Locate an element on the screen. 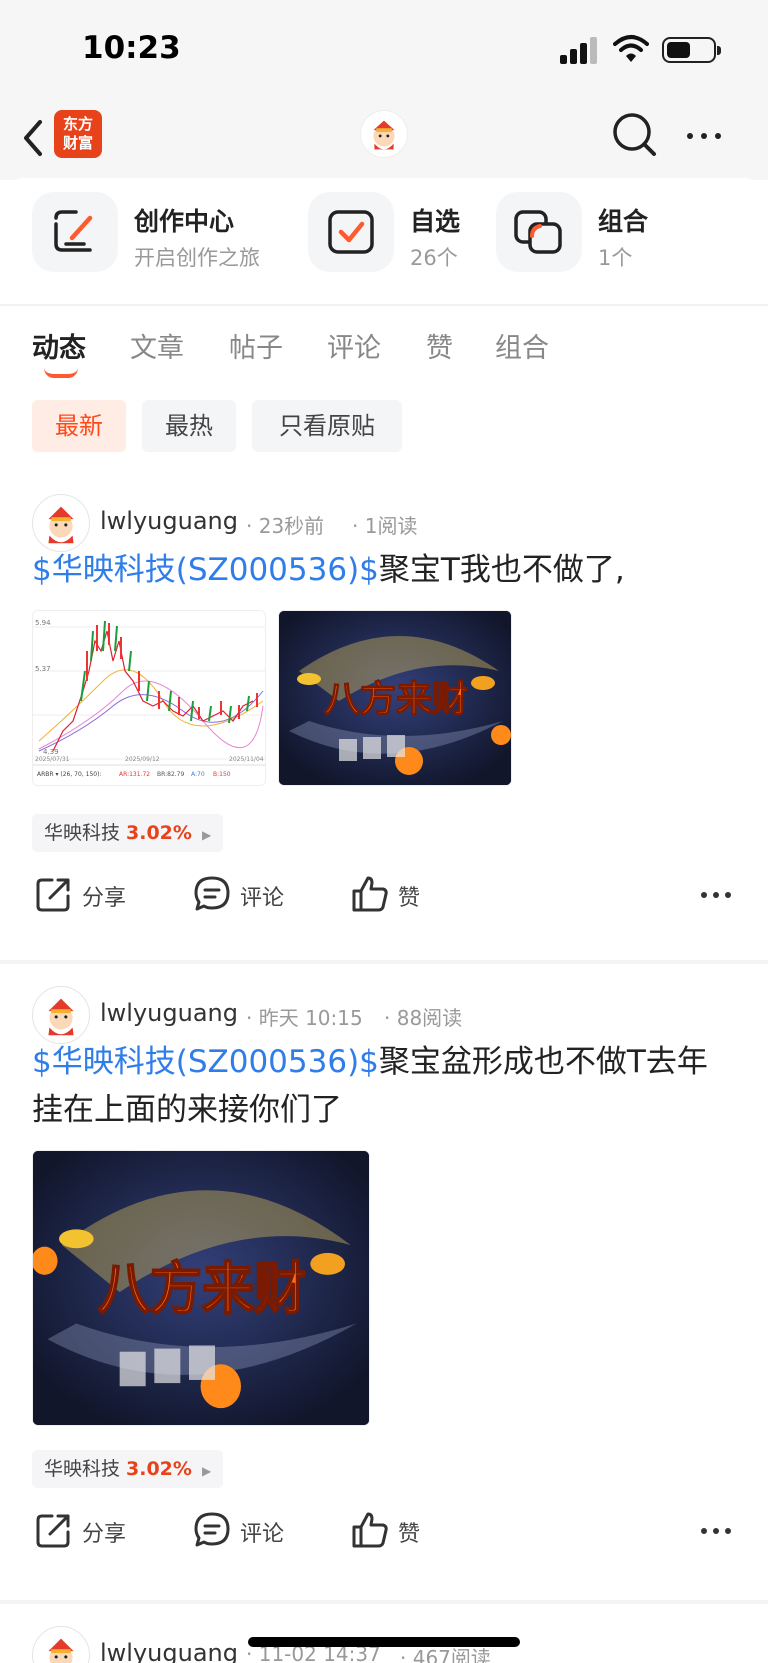 The width and height of the screenshot is (768, 1663). creation-center-entry: 创作中心 开启创作之旅 is located at coordinates (162, 232).